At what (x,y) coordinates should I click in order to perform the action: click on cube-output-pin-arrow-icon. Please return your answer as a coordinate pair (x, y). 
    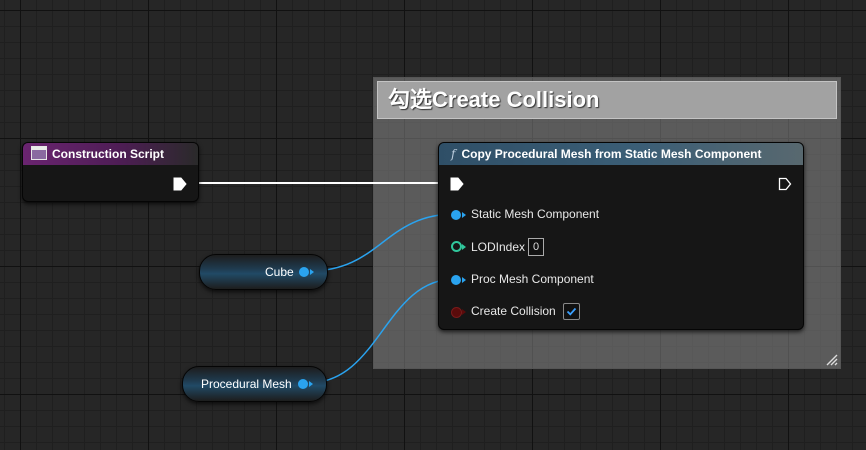
    Looking at the image, I should click on (312, 272).